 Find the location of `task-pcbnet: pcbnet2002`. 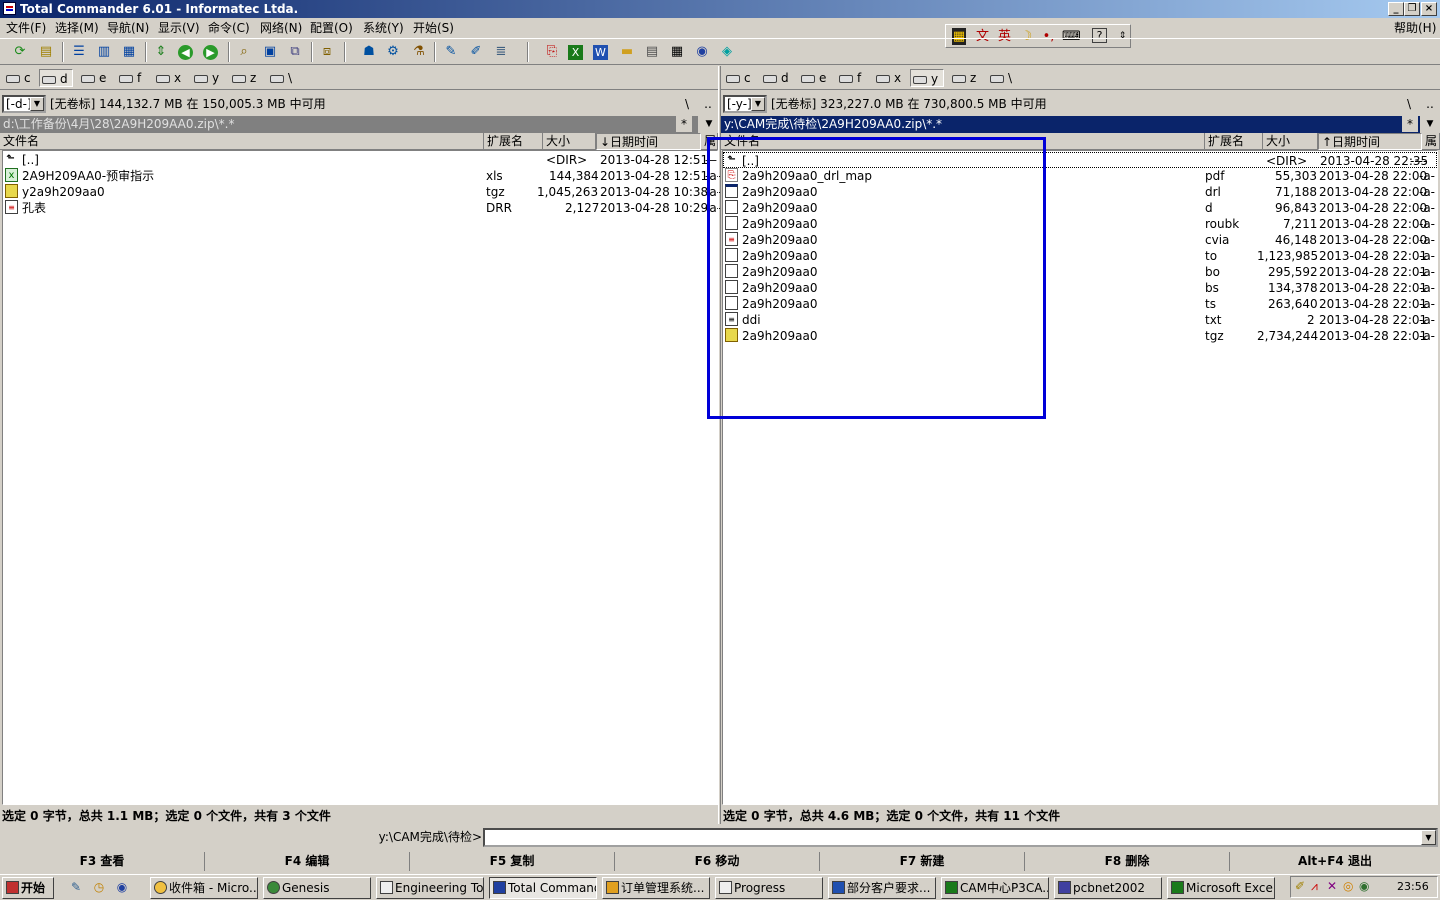

task-pcbnet: pcbnet2002 is located at coordinates (1108, 888).